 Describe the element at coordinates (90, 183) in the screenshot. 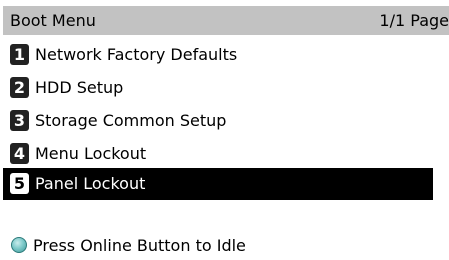

I see `menu-item-label: Panel Lockout` at that location.